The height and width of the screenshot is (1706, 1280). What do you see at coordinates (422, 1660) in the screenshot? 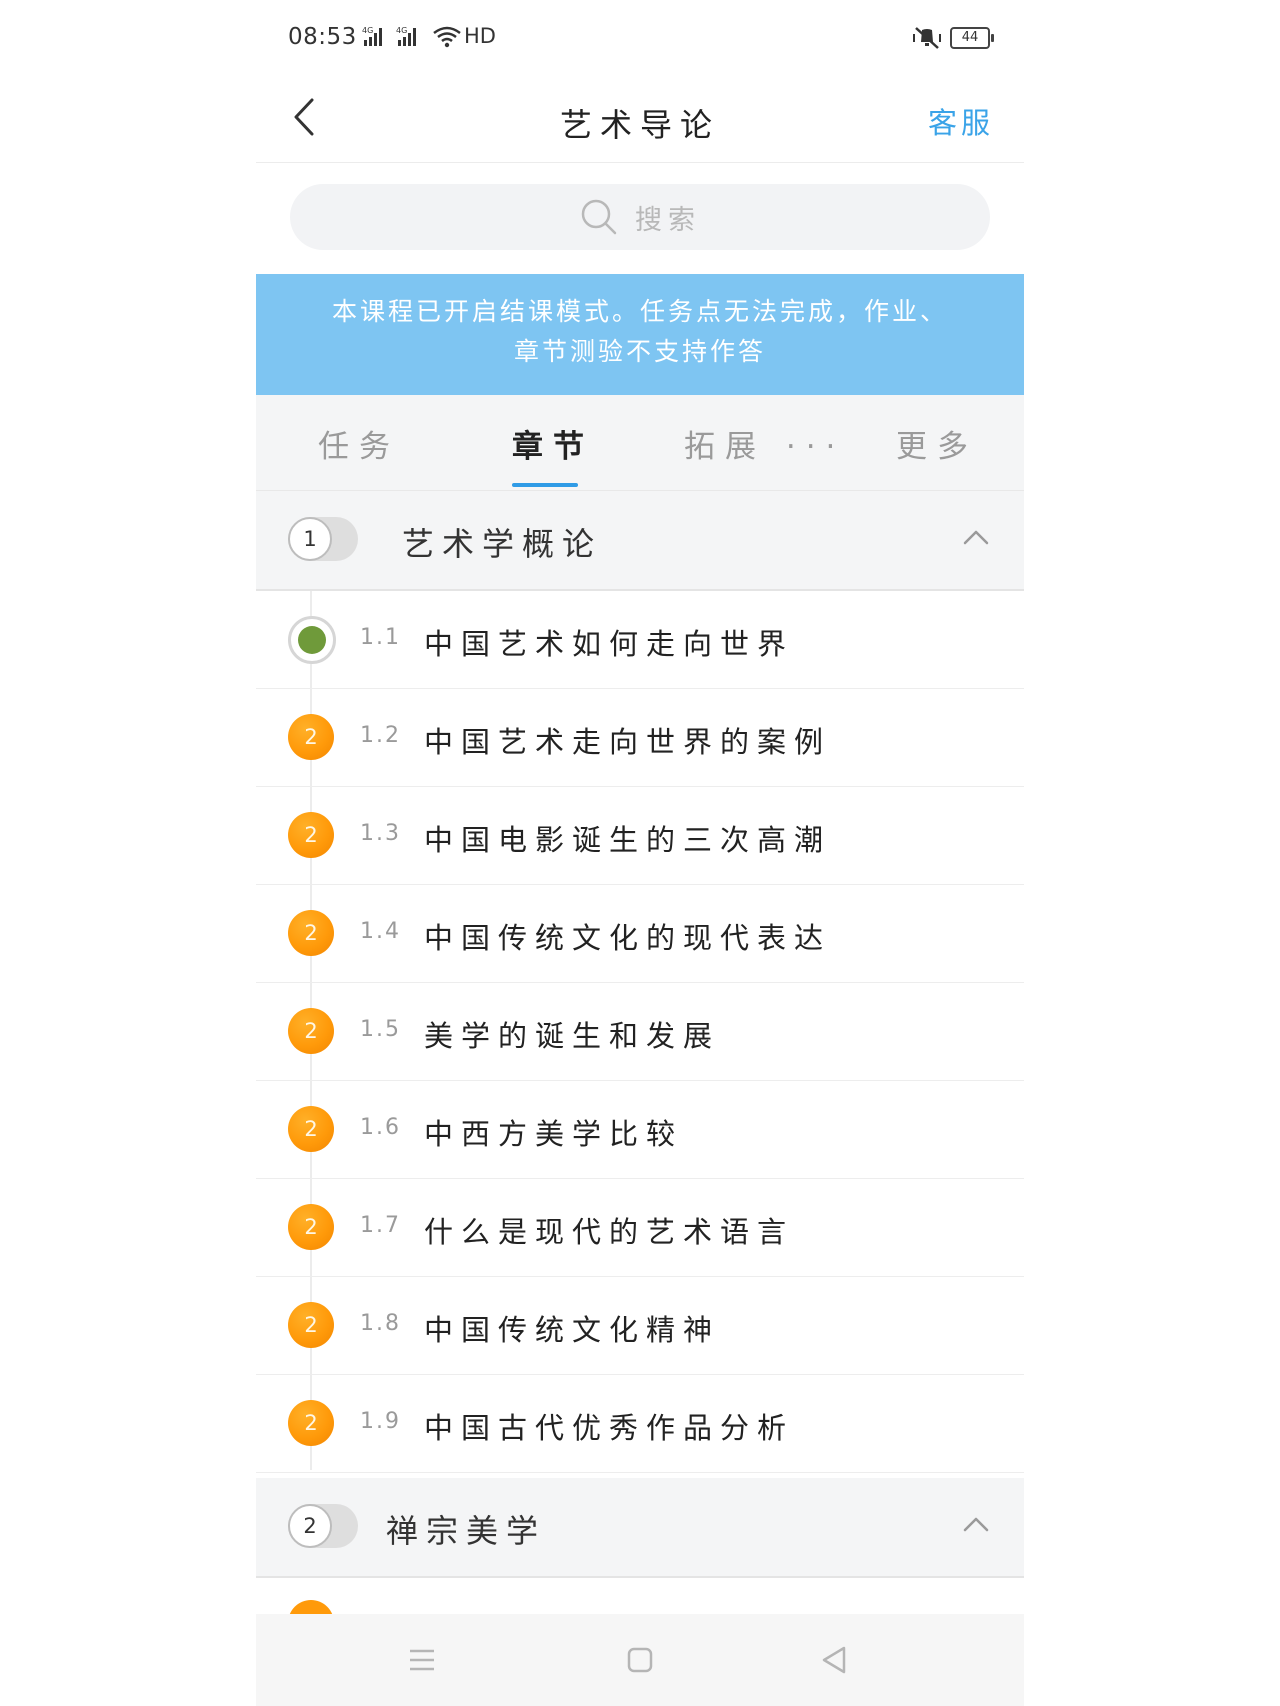
I see `menu-icon` at bounding box center [422, 1660].